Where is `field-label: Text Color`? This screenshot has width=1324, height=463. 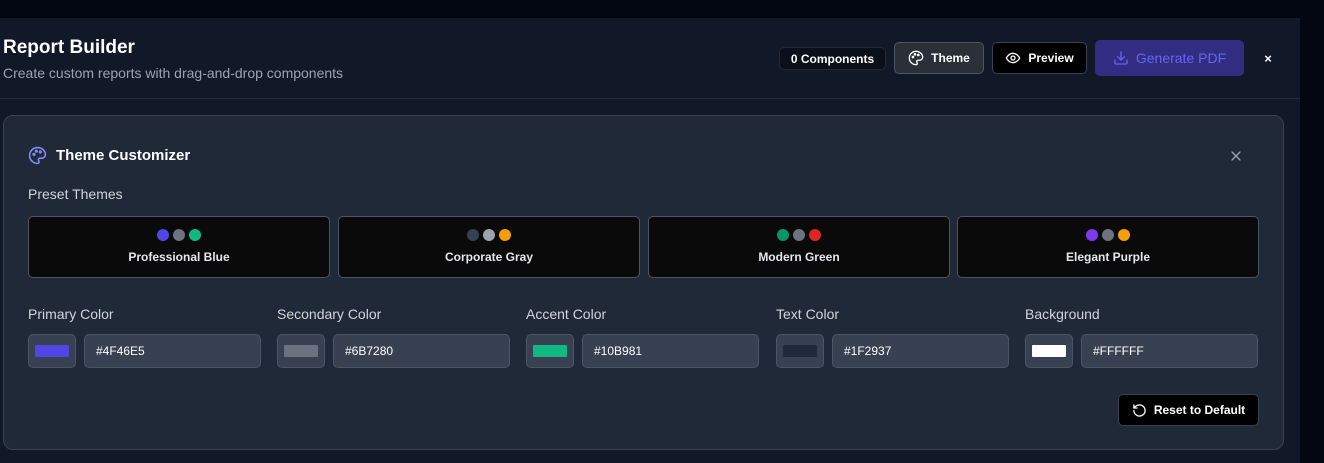
field-label: Text Color is located at coordinates (808, 314).